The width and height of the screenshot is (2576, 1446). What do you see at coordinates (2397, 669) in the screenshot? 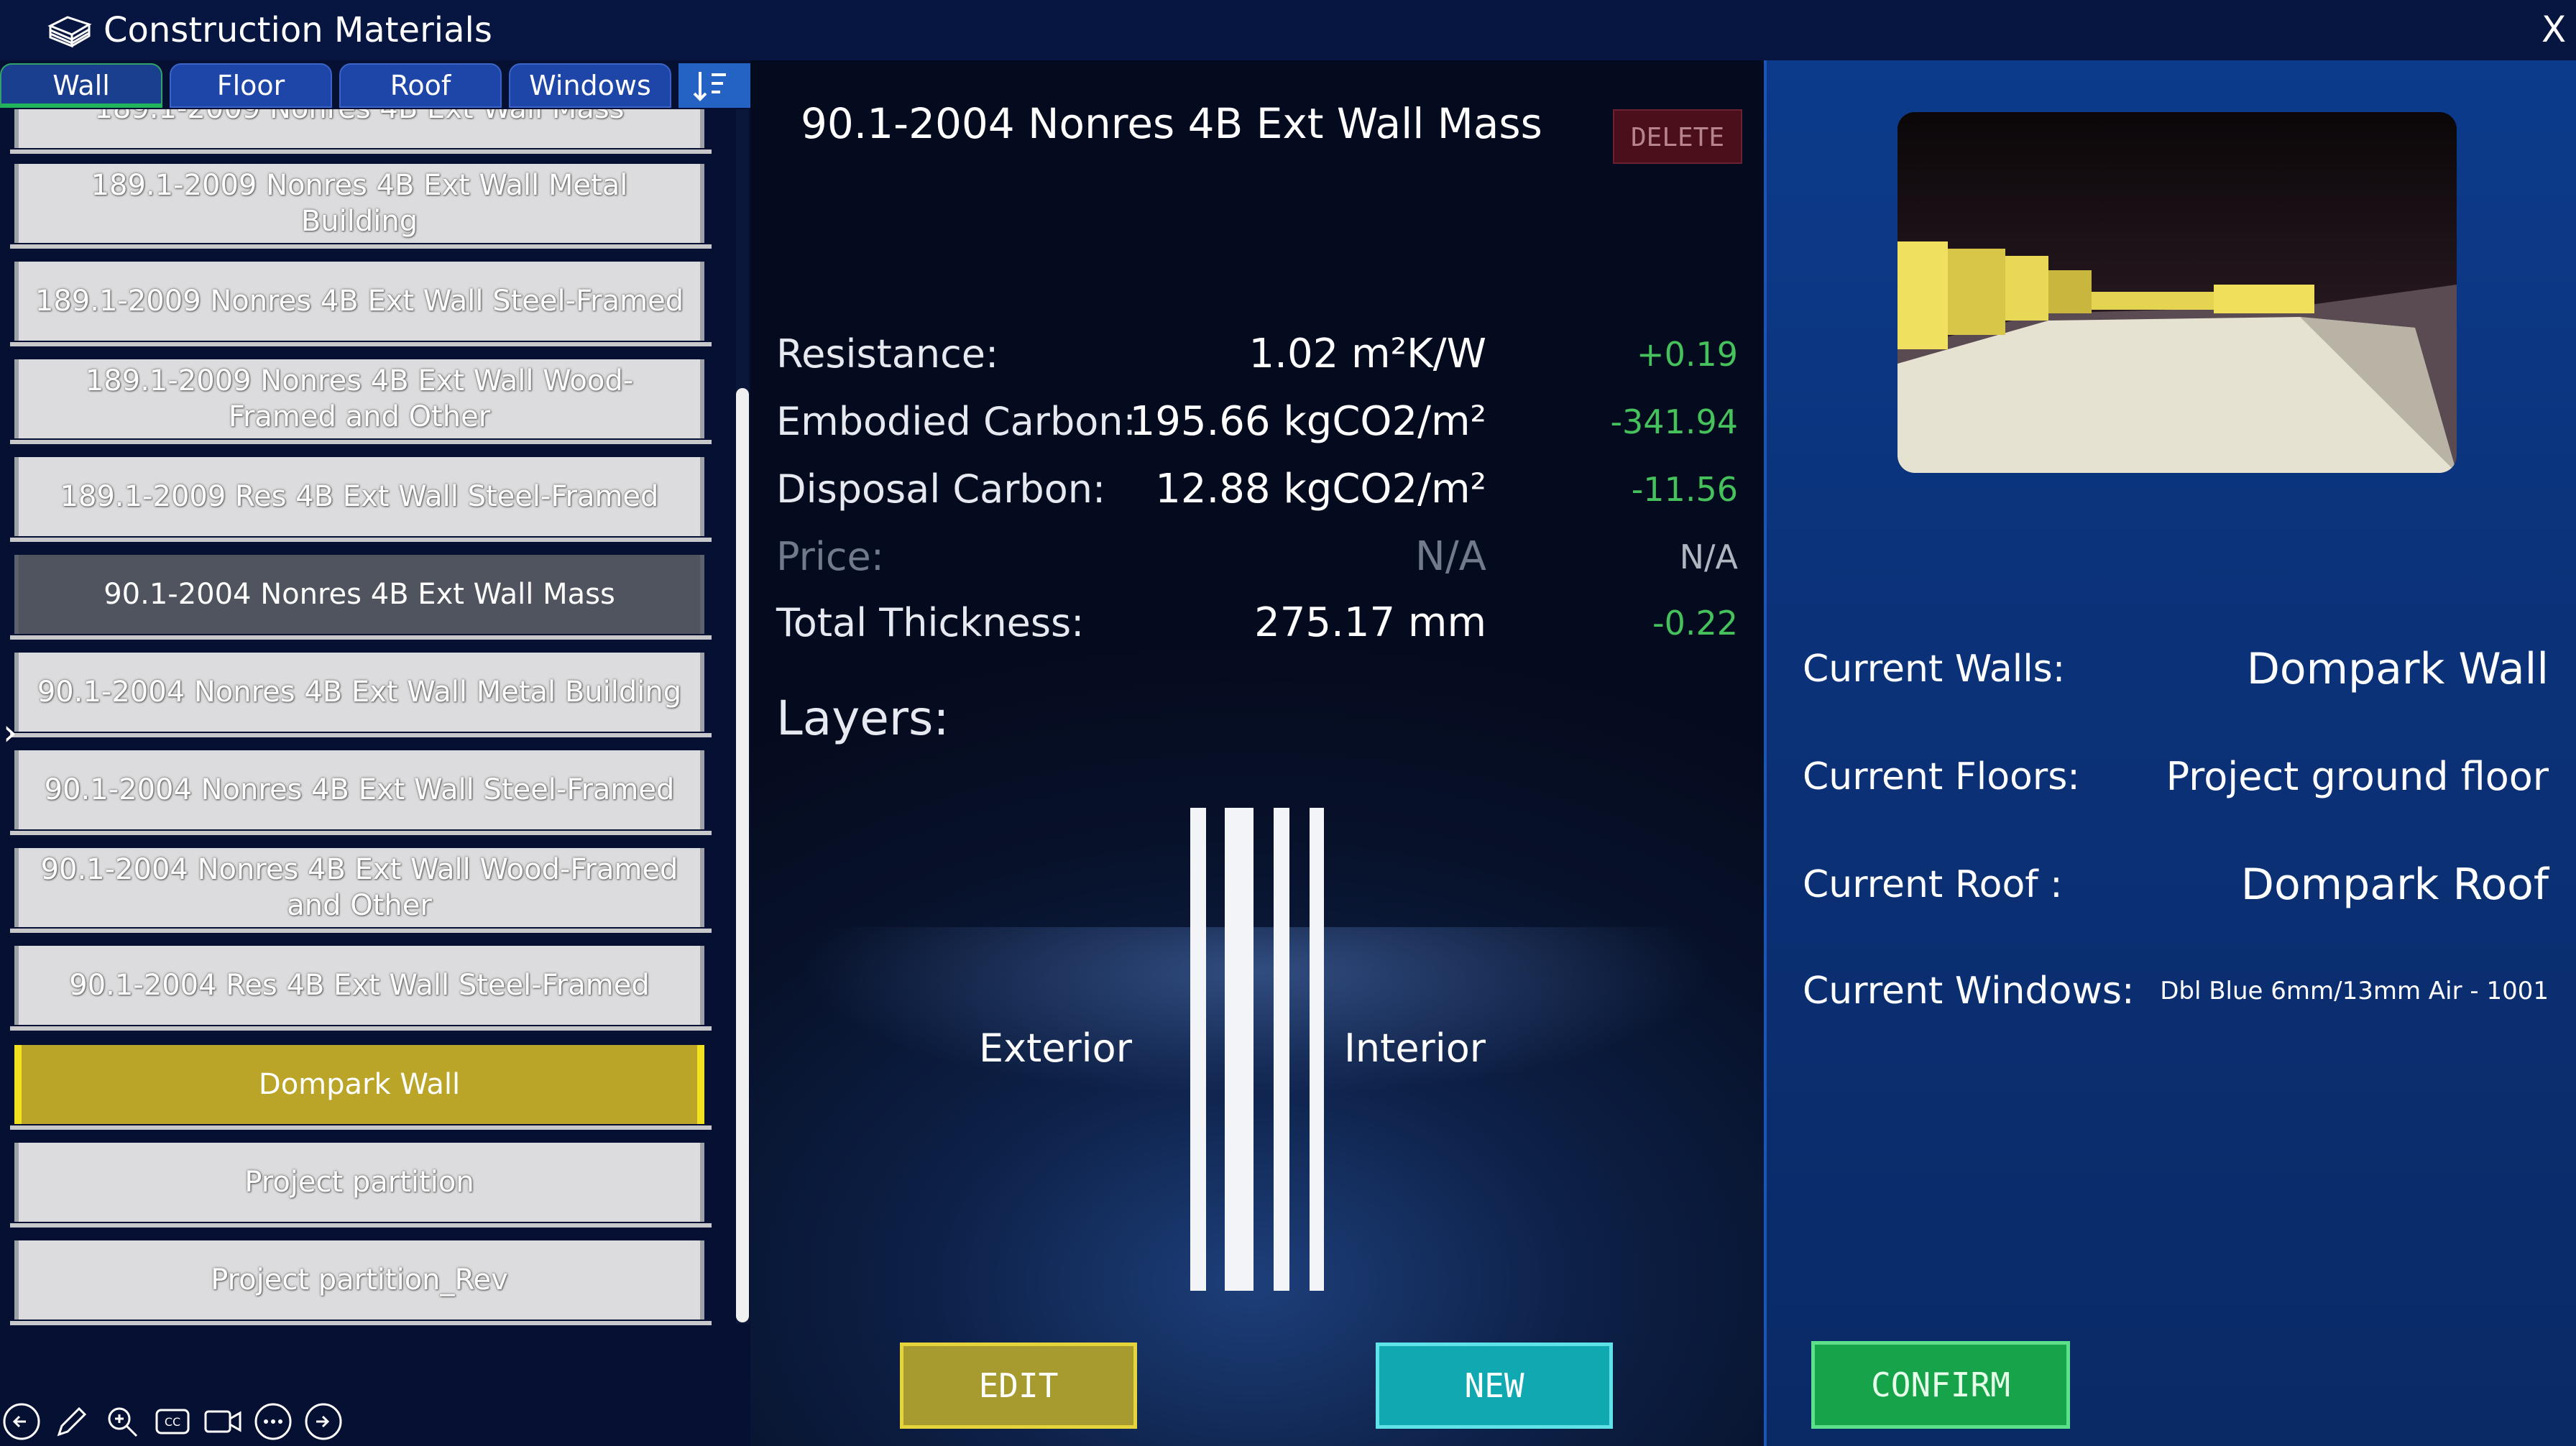
I see `current-walls-value: Dompark Wall` at bounding box center [2397, 669].